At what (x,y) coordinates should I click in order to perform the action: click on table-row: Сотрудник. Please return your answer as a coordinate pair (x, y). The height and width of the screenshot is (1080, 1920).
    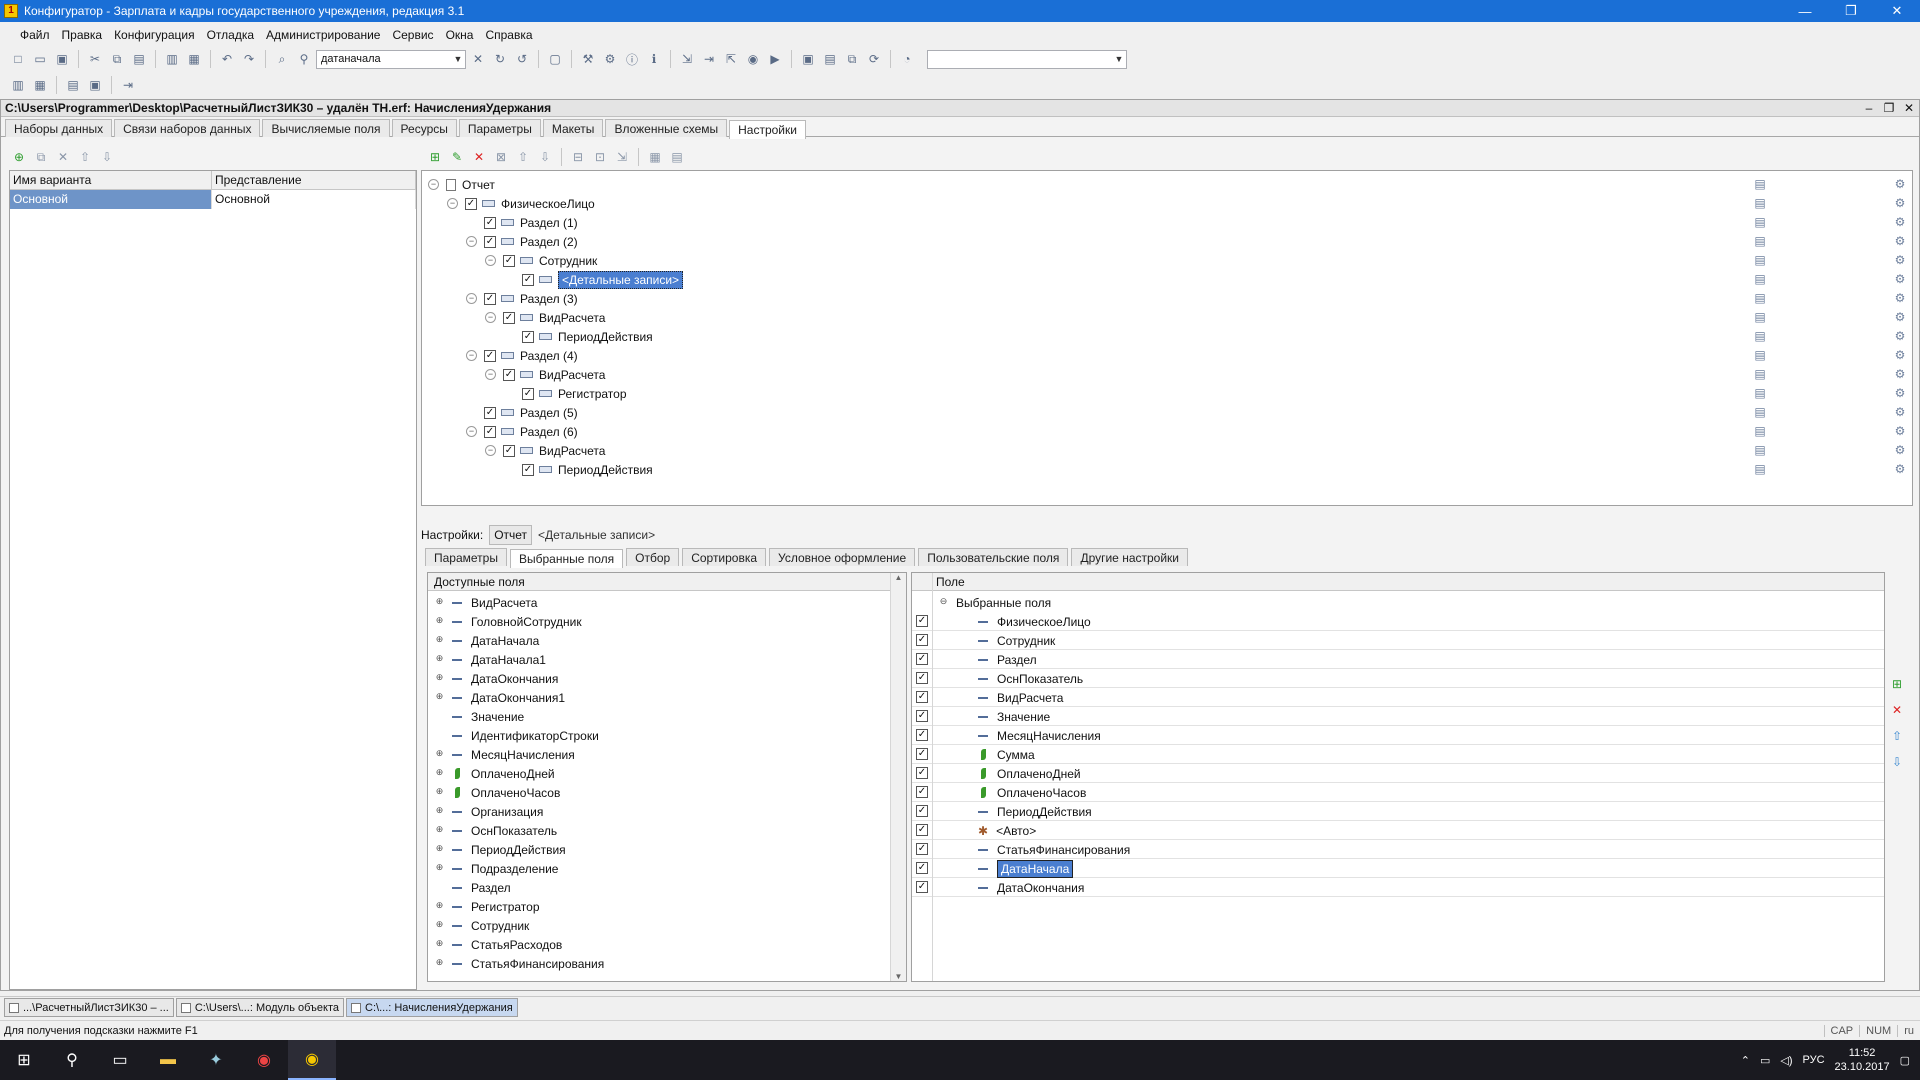
    Looking at the image, I should click on (1016, 640).